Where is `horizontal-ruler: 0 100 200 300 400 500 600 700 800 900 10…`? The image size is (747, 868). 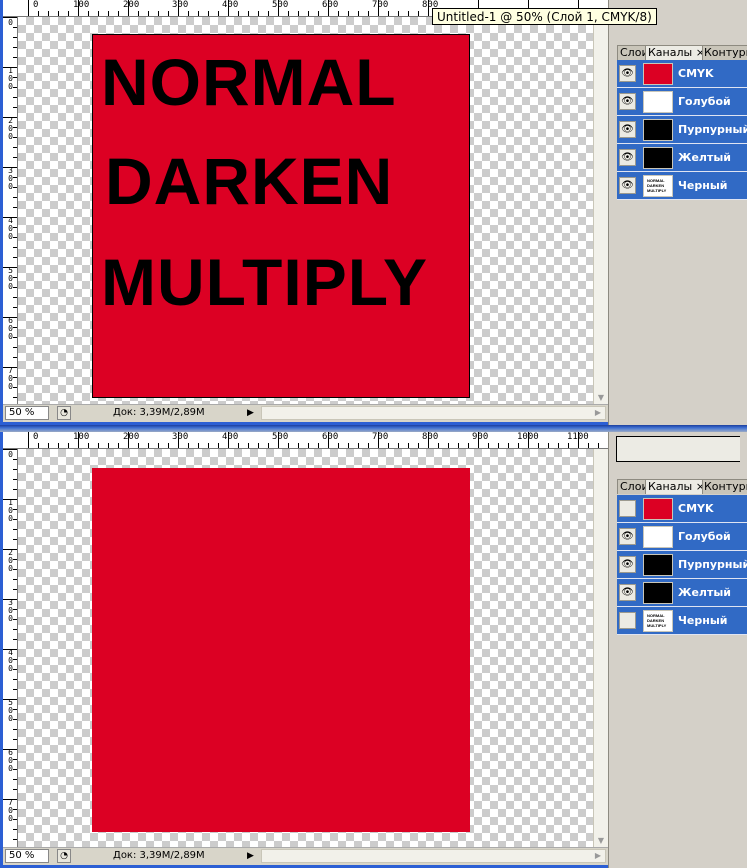
horizontal-ruler: 0 100 200 300 400 500 600 700 800 900 10… is located at coordinates (305, 440).